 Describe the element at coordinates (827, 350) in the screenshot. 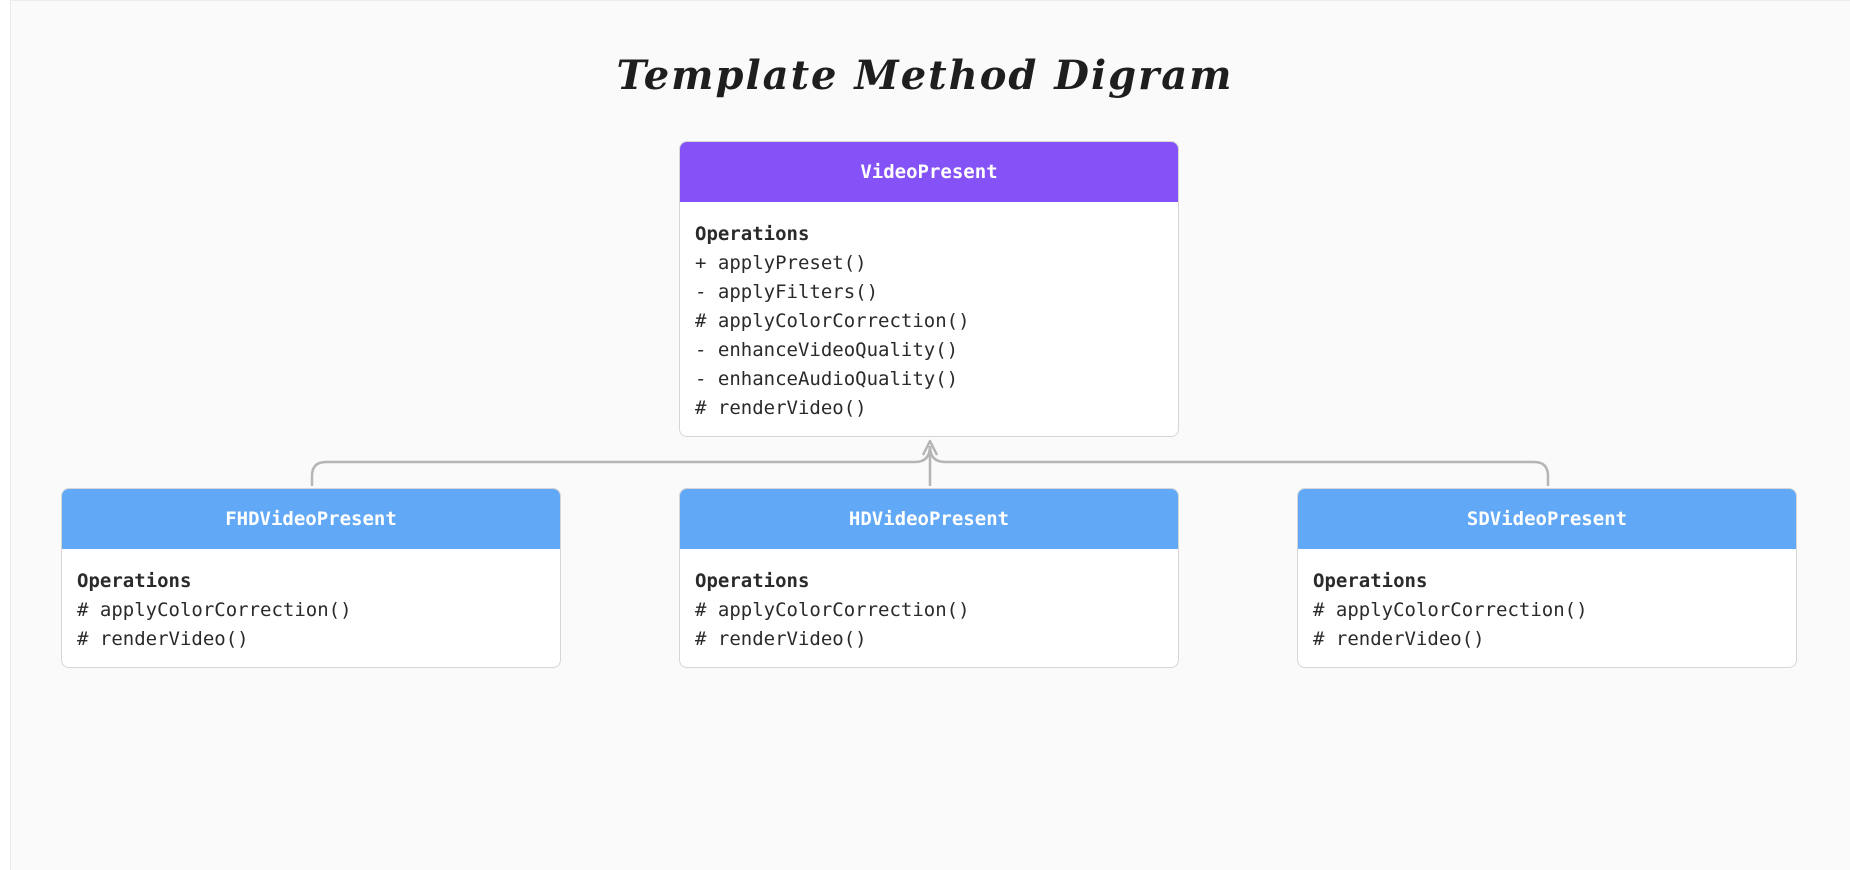

I see `operation-item: - enhanceVideoQuality()` at that location.